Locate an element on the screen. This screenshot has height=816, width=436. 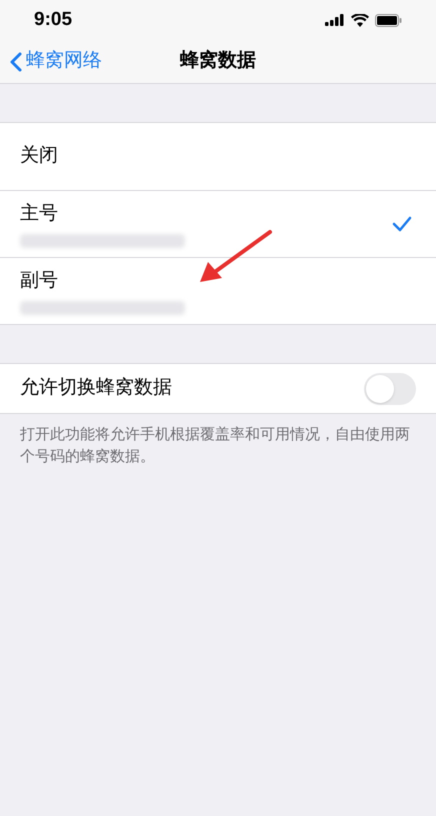
option-label: 副号 is located at coordinates (39, 280).